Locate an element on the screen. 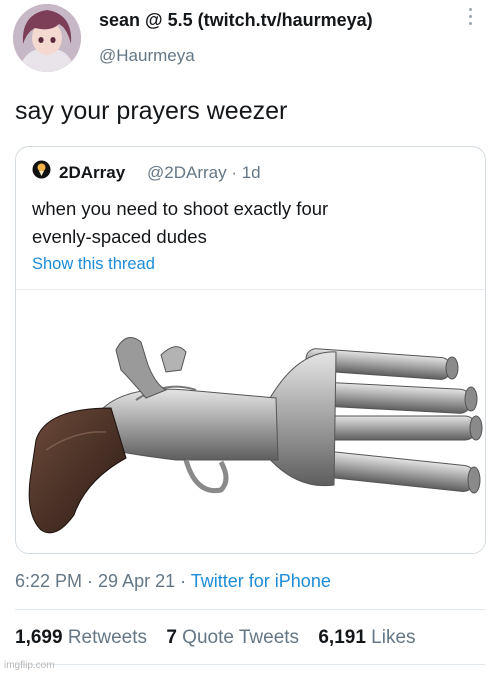  tweet-text: say your prayers weezer is located at coordinates (151, 111).